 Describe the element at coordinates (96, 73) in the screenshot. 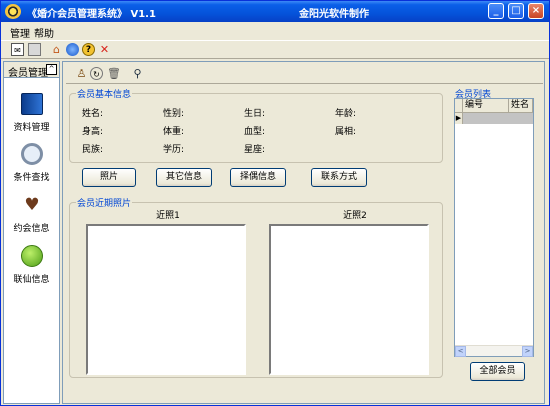

I see `refresh-icon: ↻` at that location.